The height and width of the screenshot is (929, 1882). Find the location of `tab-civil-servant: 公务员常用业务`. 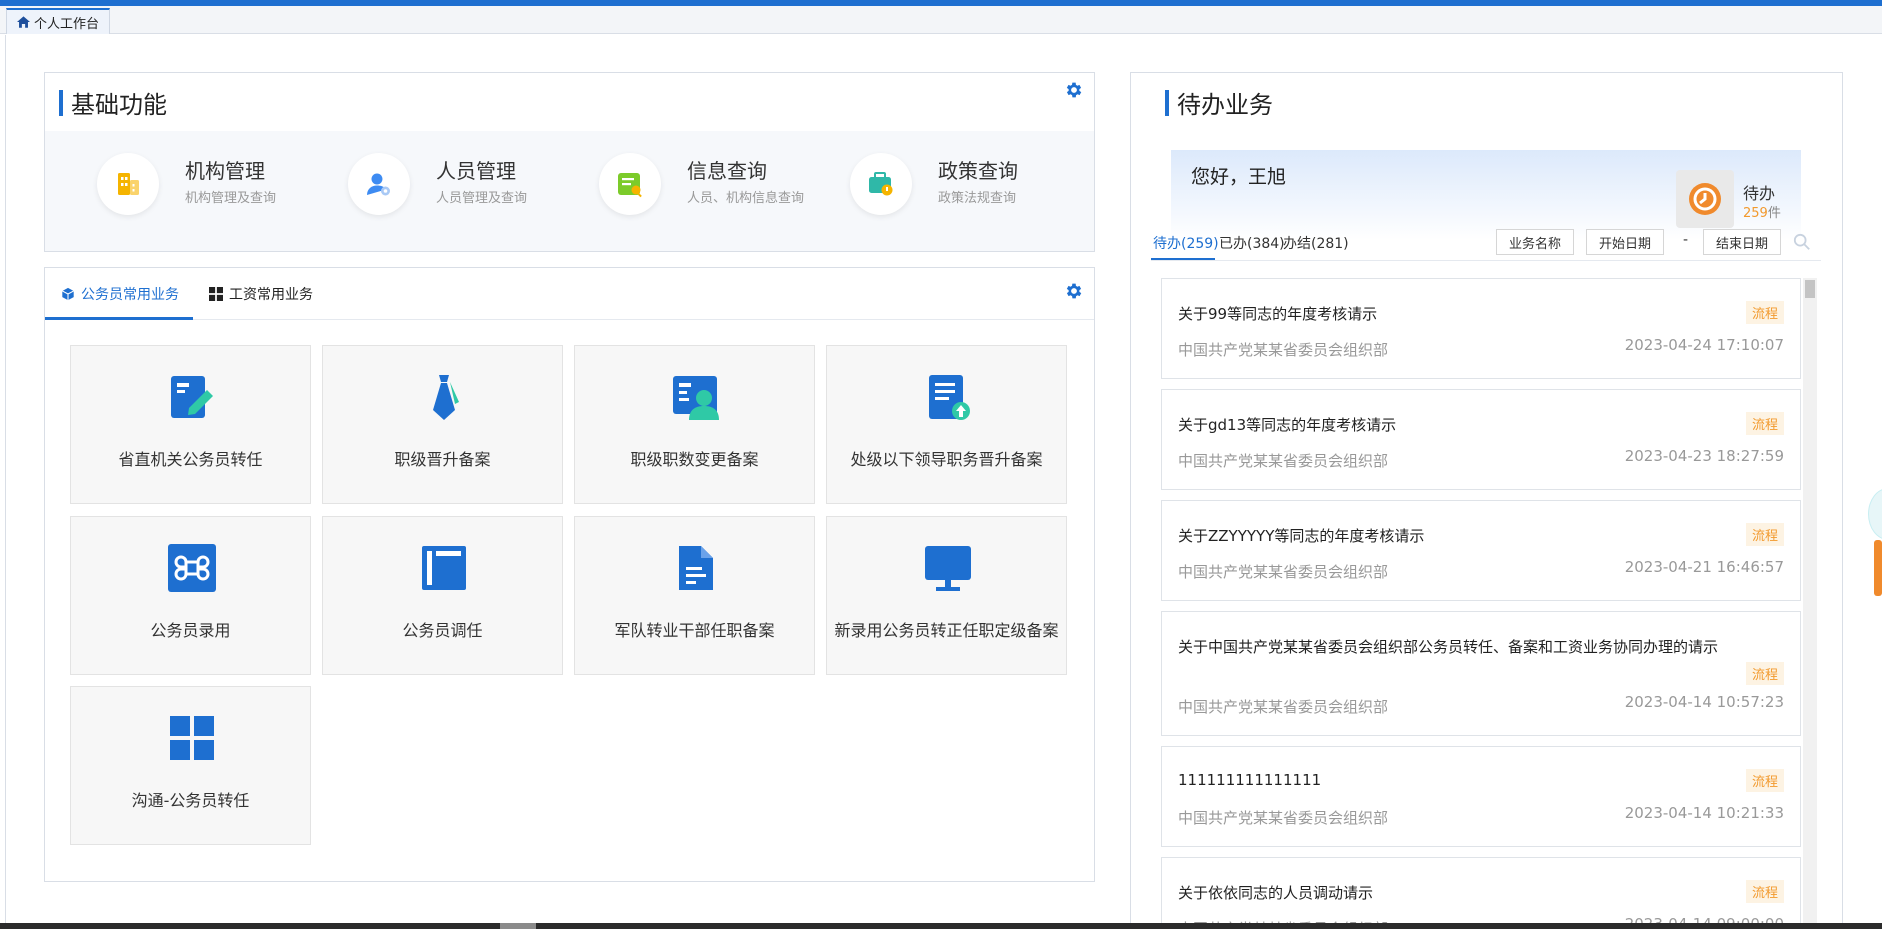

tab-civil-servant: 公务员常用业务 is located at coordinates (120, 294).